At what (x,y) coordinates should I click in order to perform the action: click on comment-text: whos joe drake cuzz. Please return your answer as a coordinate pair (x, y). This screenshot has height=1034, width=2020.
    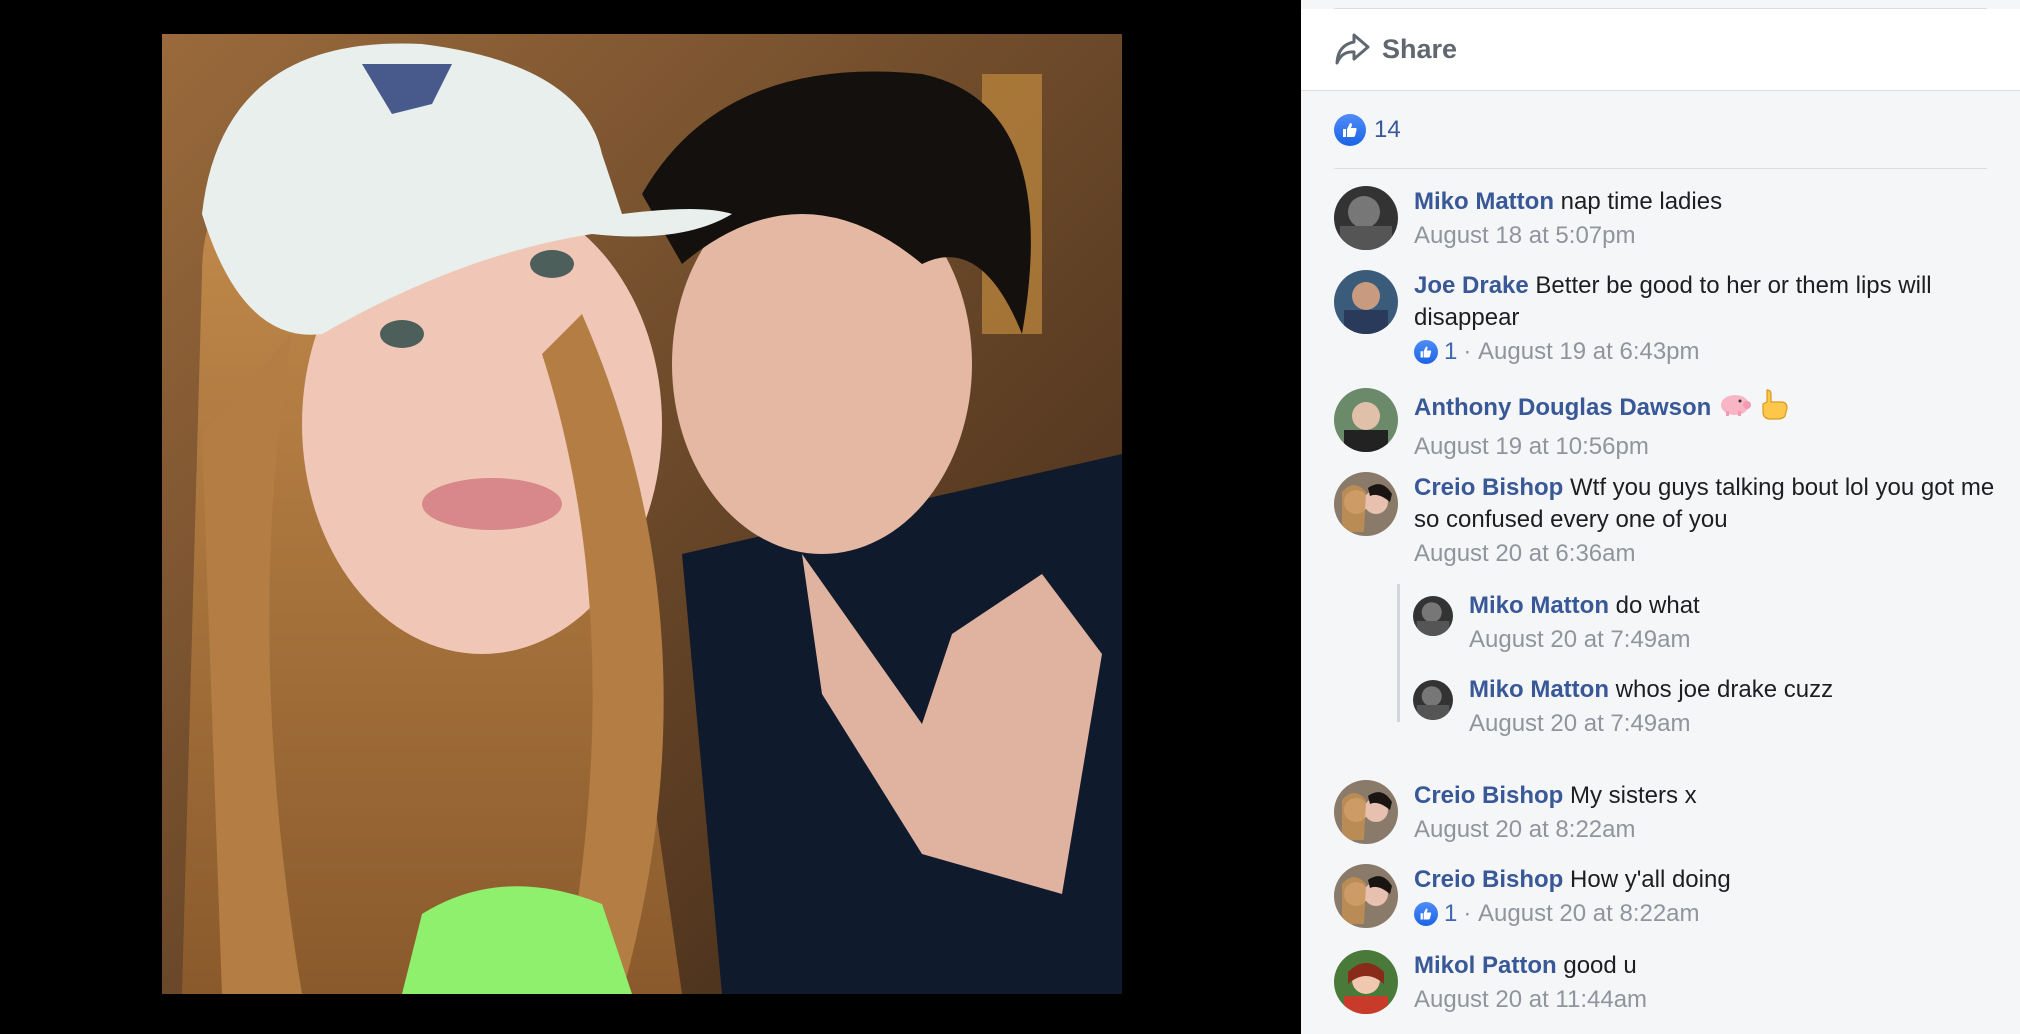
    Looking at the image, I should click on (1724, 689).